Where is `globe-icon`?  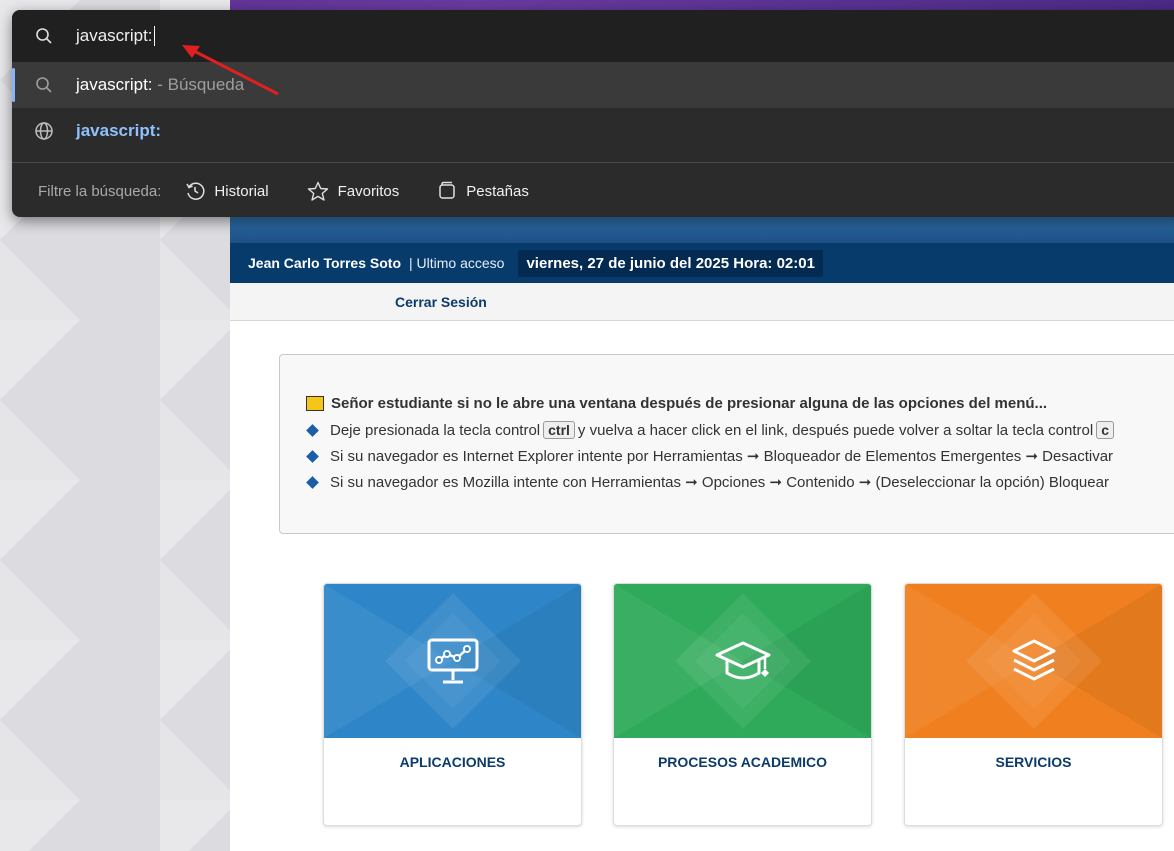
globe-icon is located at coordinates (44, 131).